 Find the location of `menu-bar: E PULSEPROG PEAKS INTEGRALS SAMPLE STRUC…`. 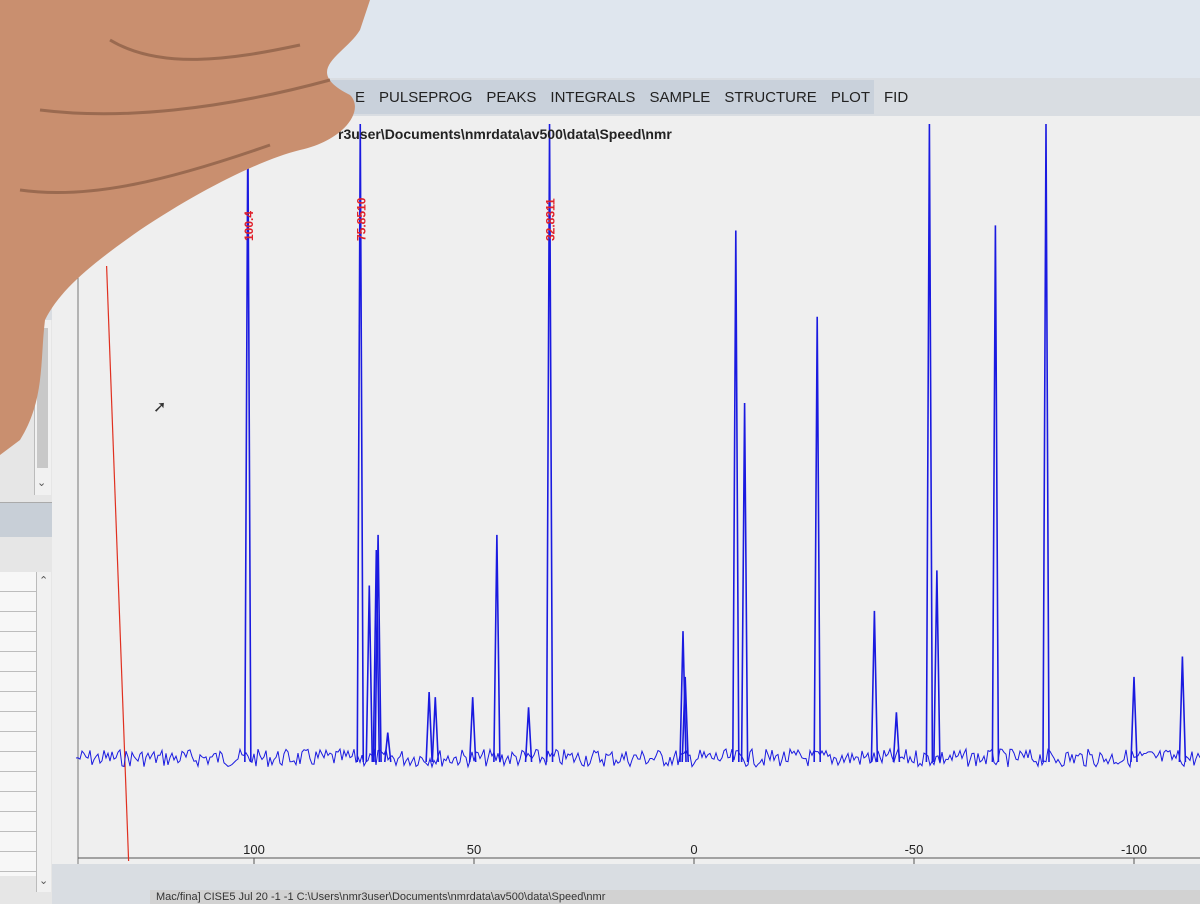

menu-bar: E PULSEPROG PEAKS INTEGRALS SAMPLE STRUC… is located at coordinates (619, 97).